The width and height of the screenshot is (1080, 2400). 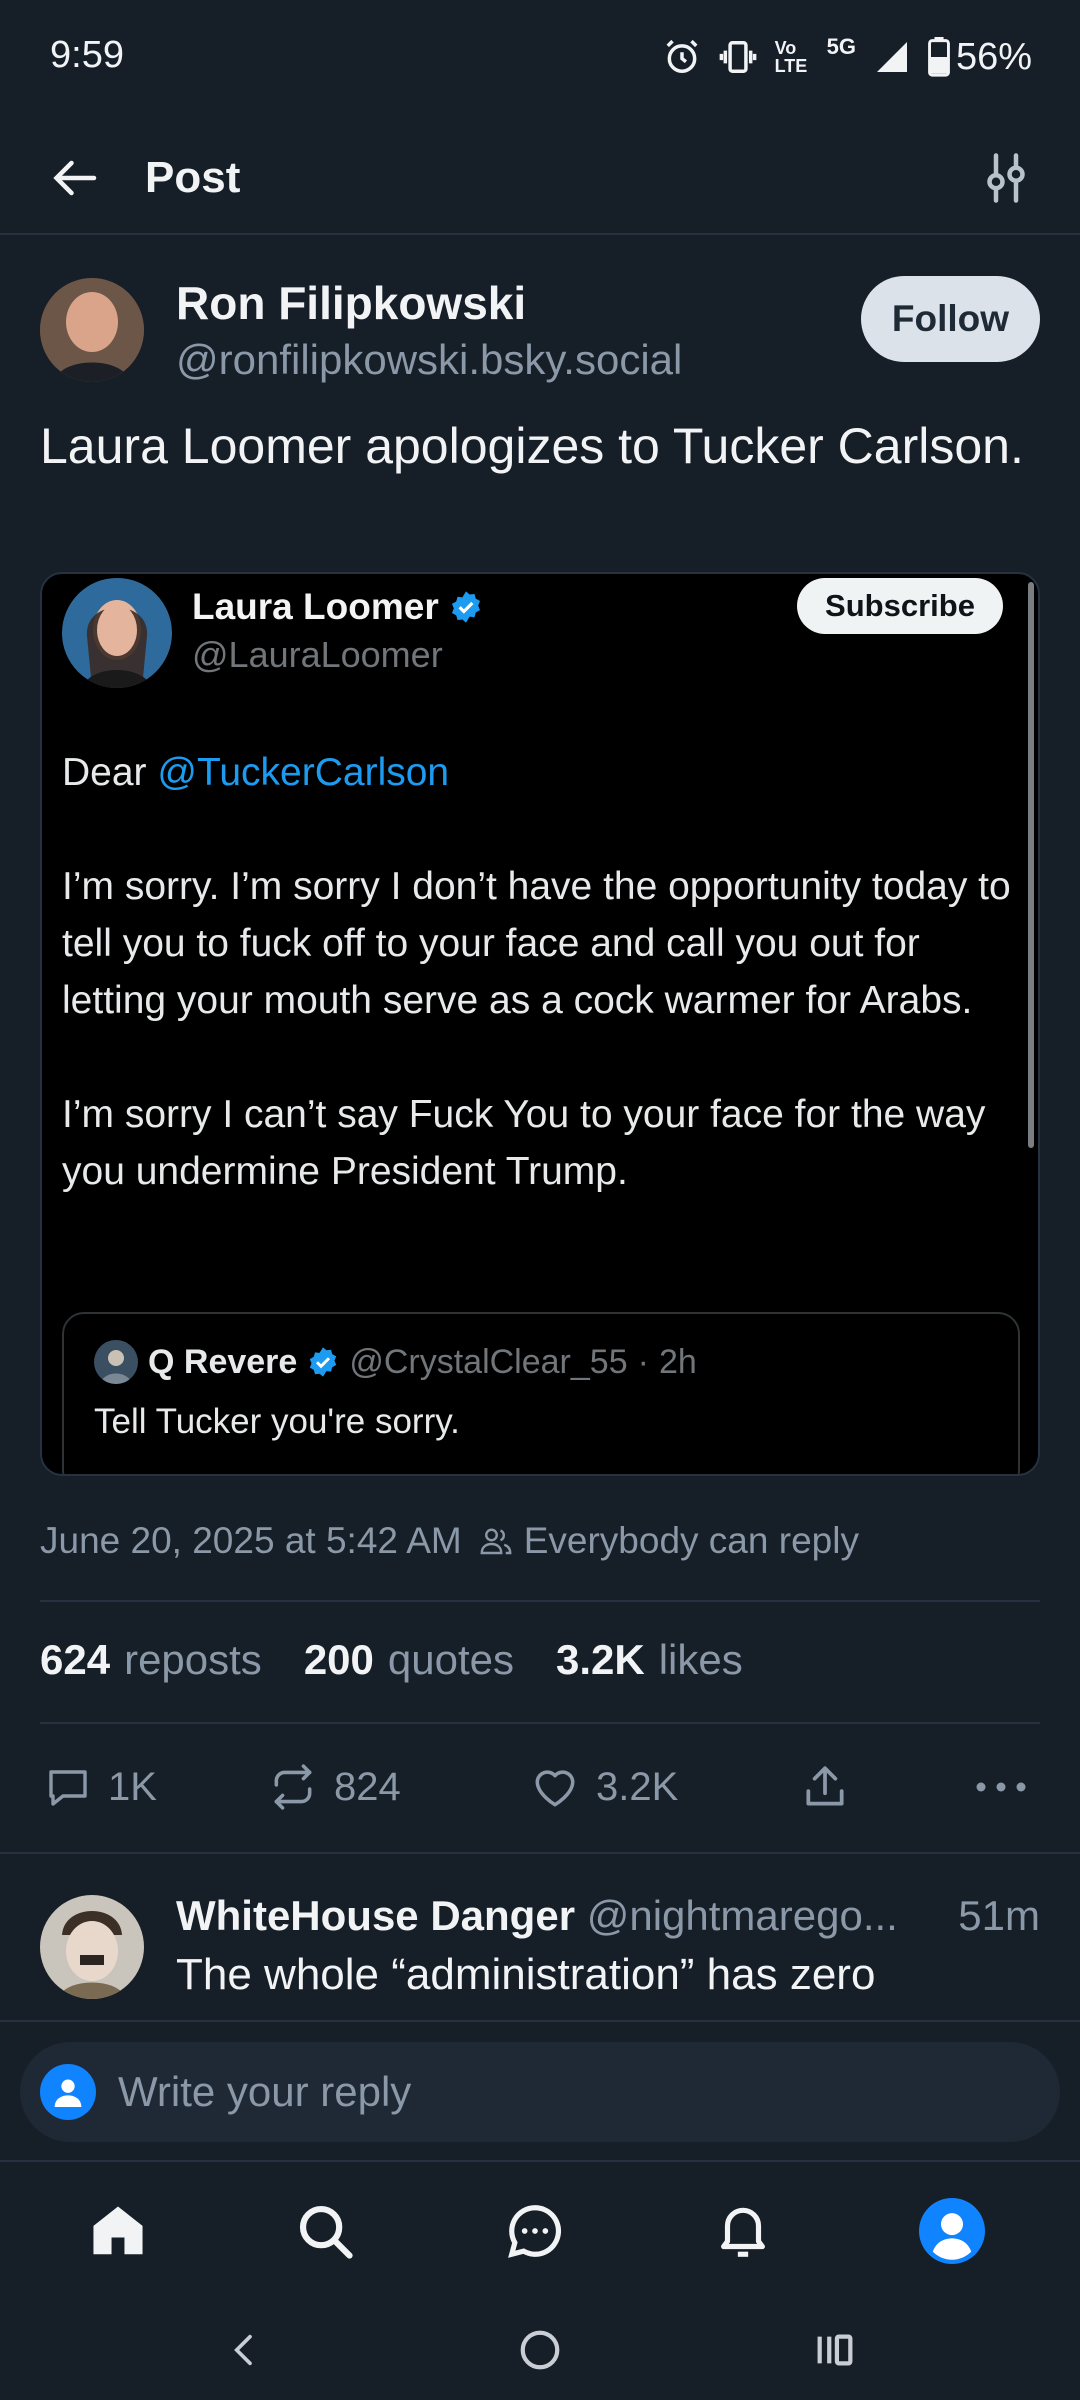 I want to click on post-stats: 624 reposts 200 quotes 3.2K likes, so click(x=391, y=1660).